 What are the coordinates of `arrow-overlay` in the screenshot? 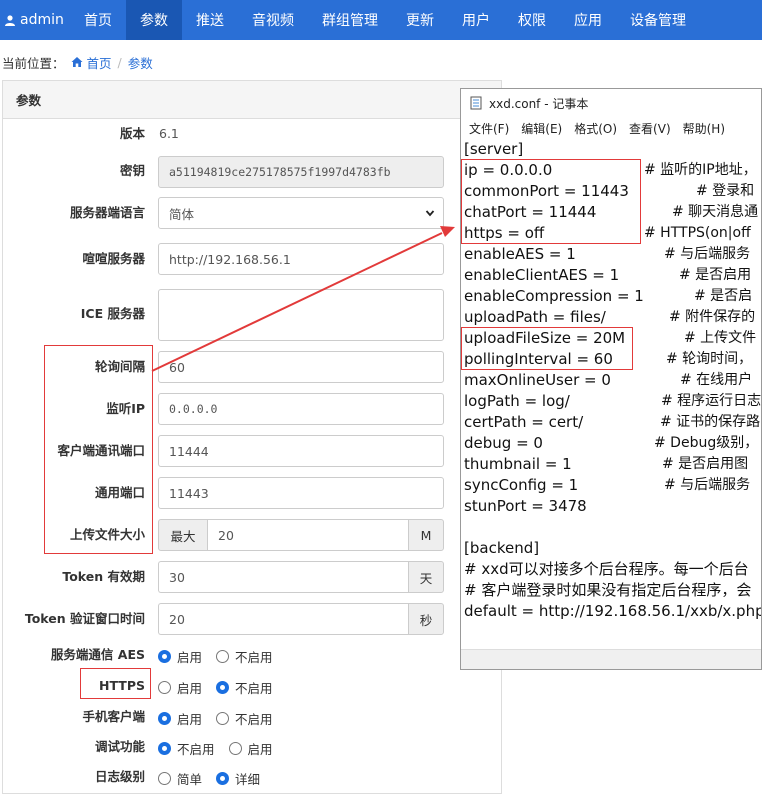 It's located at (303, 299).